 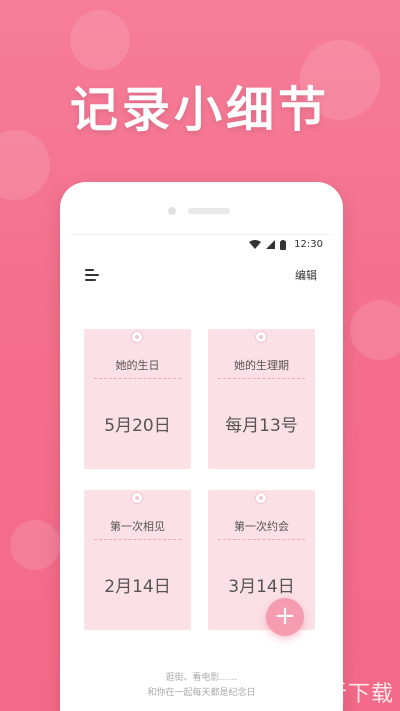 I want to click on add-button: +, so click(x=285, y=617).